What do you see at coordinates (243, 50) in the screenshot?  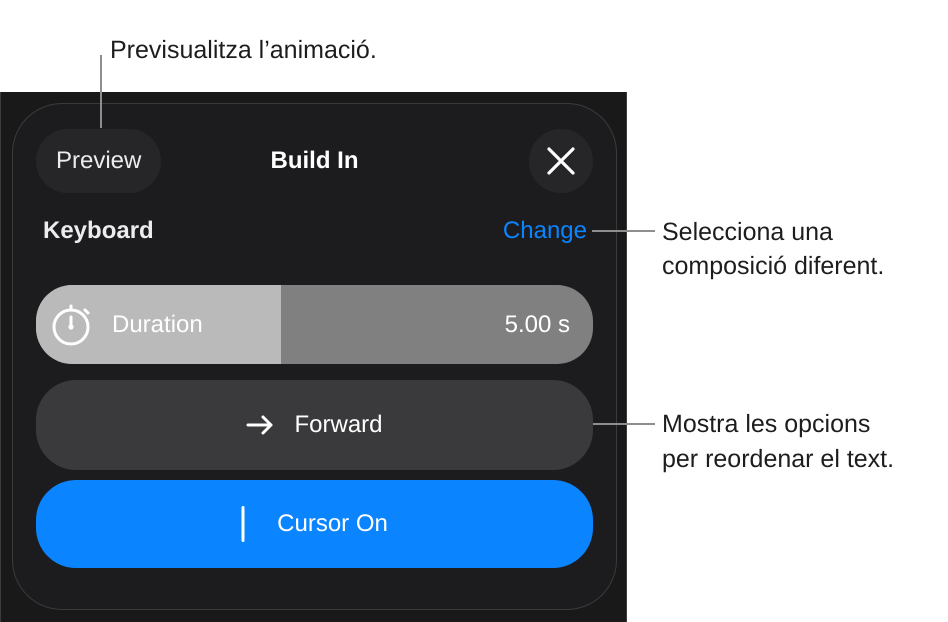 I see `callout-text: Previsualitza l’animació.` at bounding box center [243, 50].